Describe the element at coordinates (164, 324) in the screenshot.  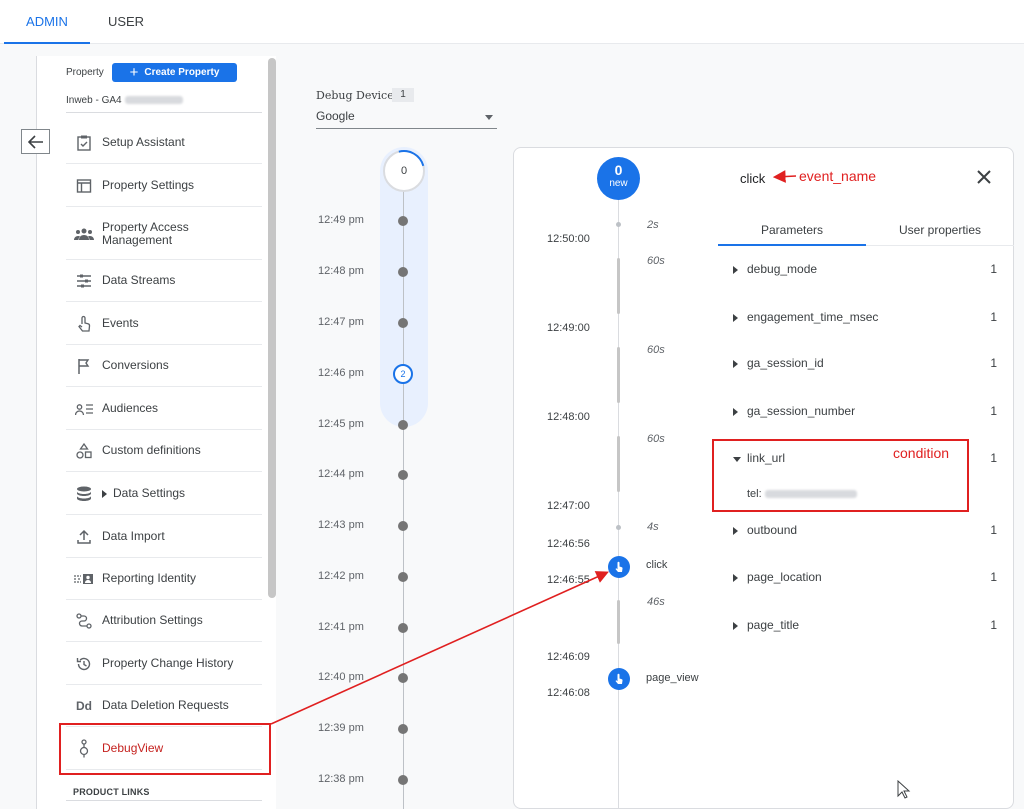
I see `sidebar-item-events: Events` at that location.